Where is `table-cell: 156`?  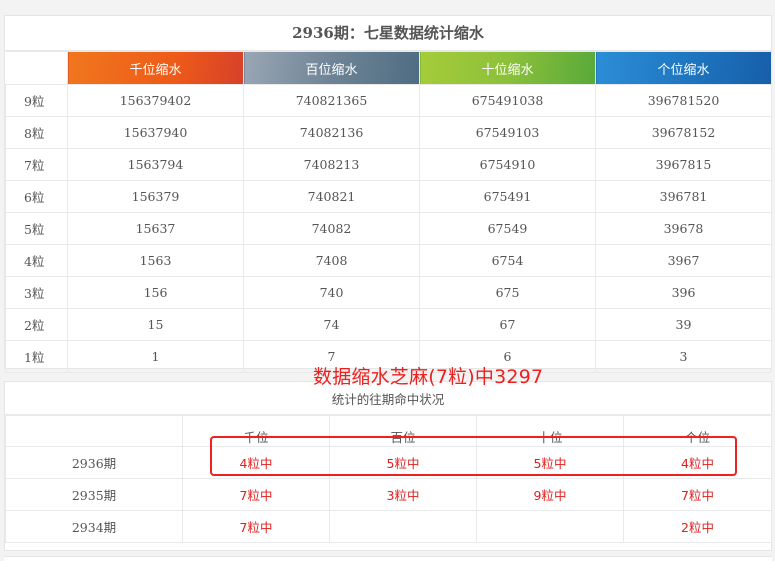 table-cell: 156 is located at coordinates (155, 292).